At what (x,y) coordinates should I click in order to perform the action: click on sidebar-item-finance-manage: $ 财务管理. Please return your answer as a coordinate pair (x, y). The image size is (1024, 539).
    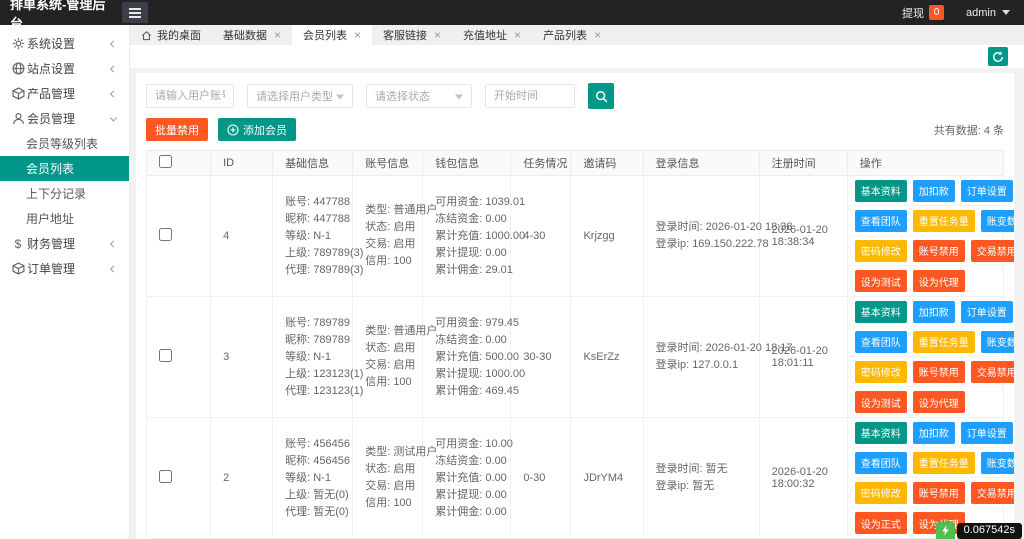
    Looking at the image, I should click on (64, 243).